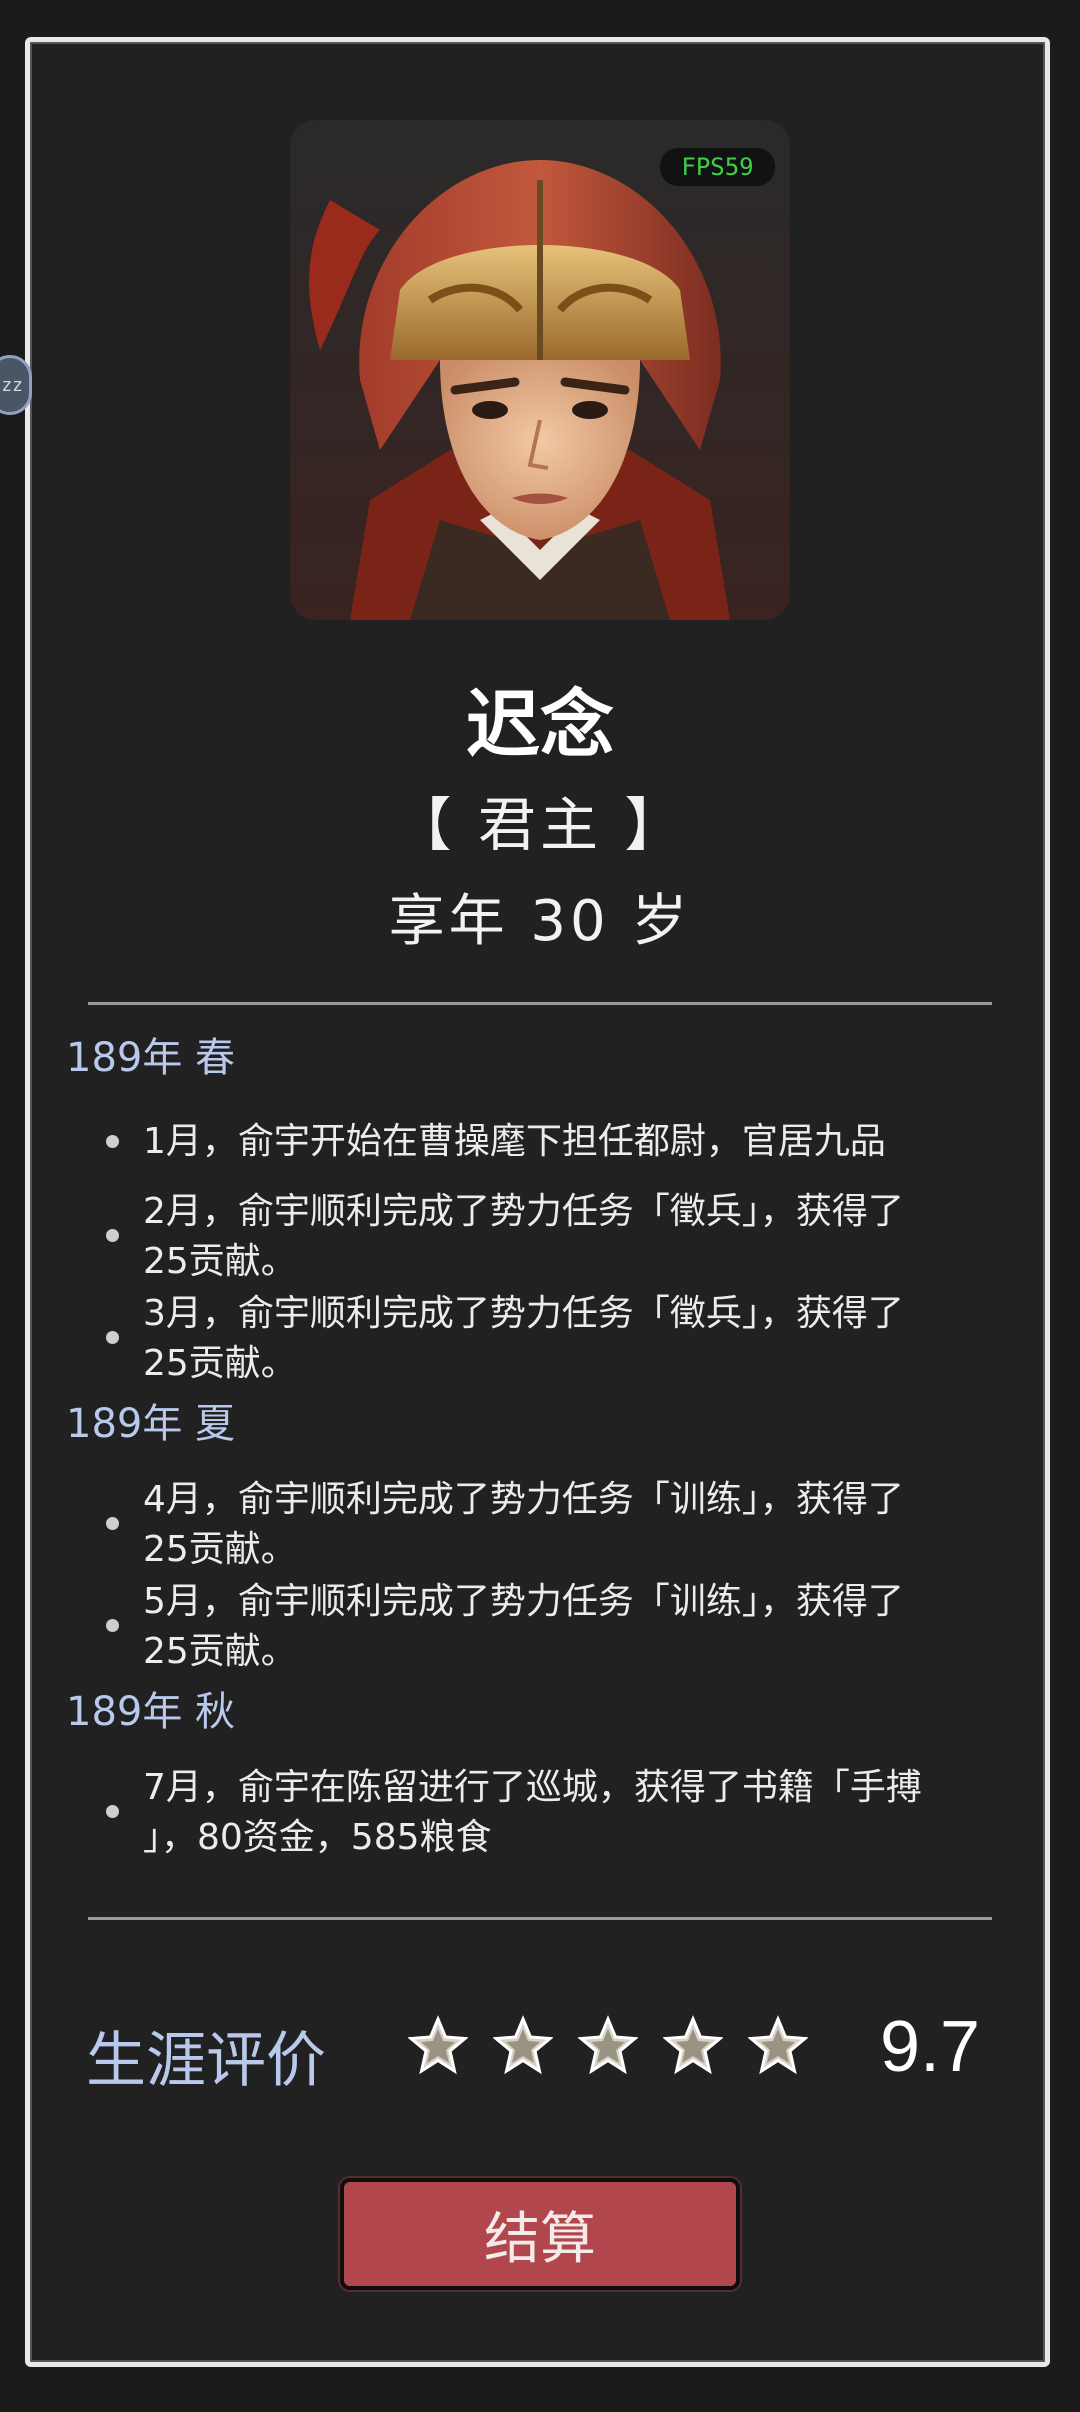 The height and width of the screenshot is (2412, 1080). I want to click on fps-counter: FPS59, so click(717, 167).